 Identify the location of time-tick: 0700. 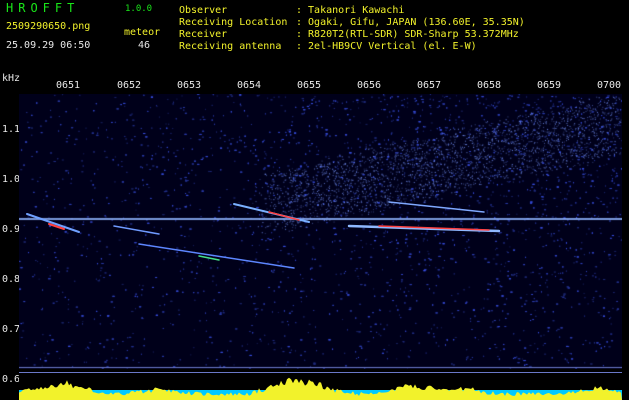
(609, 85).